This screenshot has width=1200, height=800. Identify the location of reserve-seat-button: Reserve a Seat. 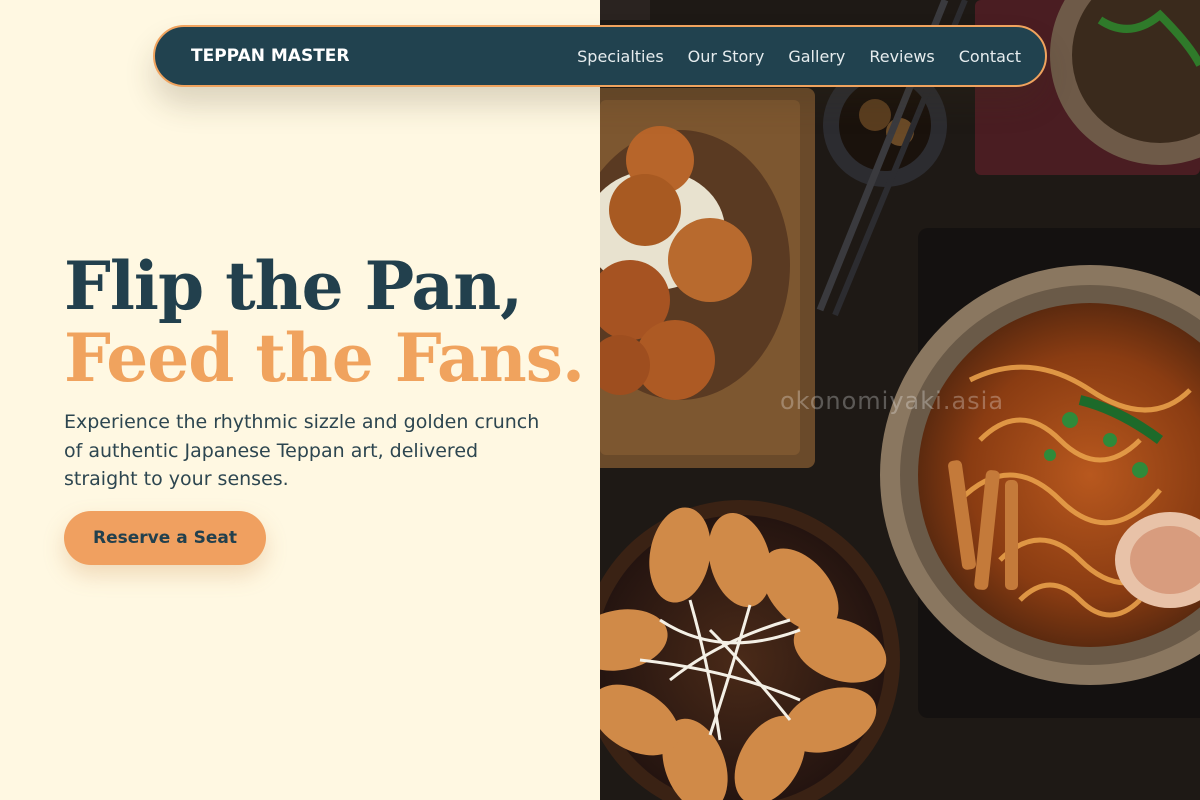
(165, 538).